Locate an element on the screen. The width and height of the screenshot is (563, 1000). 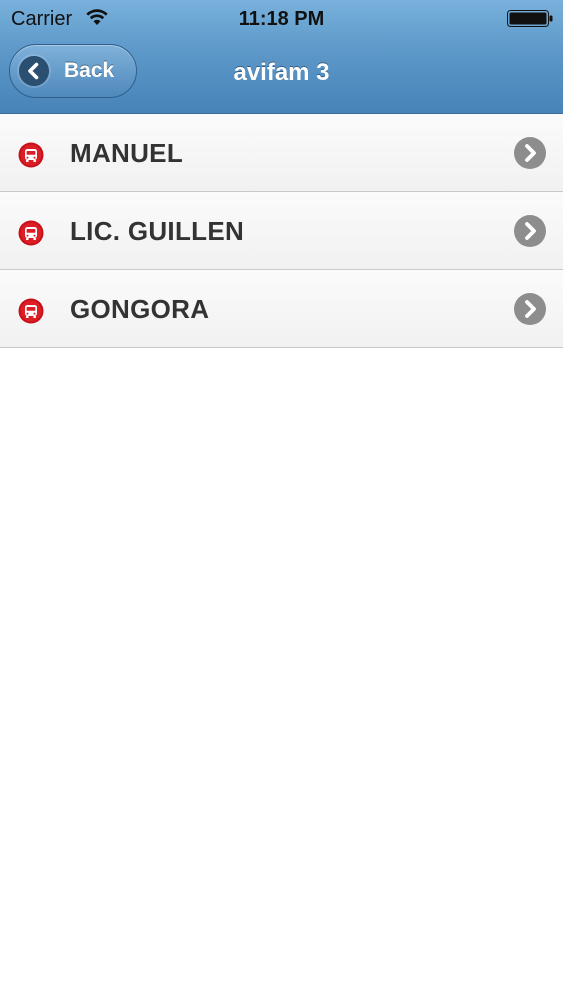
header: Carrier 11:18 PM Back avifam 3 is located at coordinates (281, 57).